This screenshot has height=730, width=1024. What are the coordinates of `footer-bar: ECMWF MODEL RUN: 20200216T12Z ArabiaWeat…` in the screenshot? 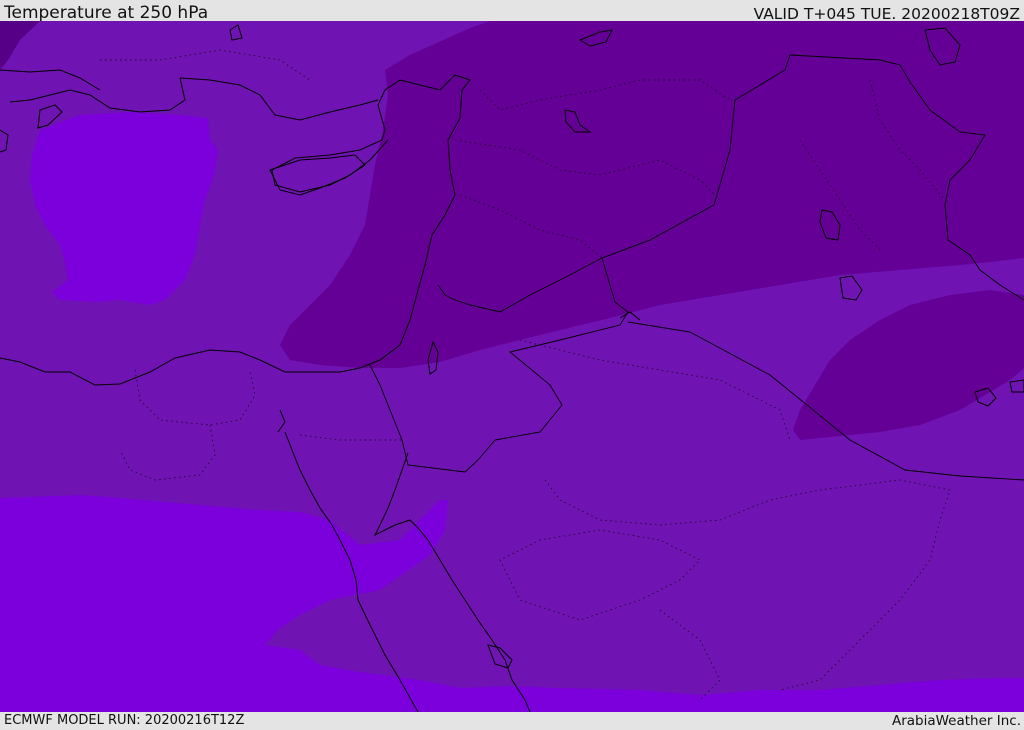 It's located at (512, 720).